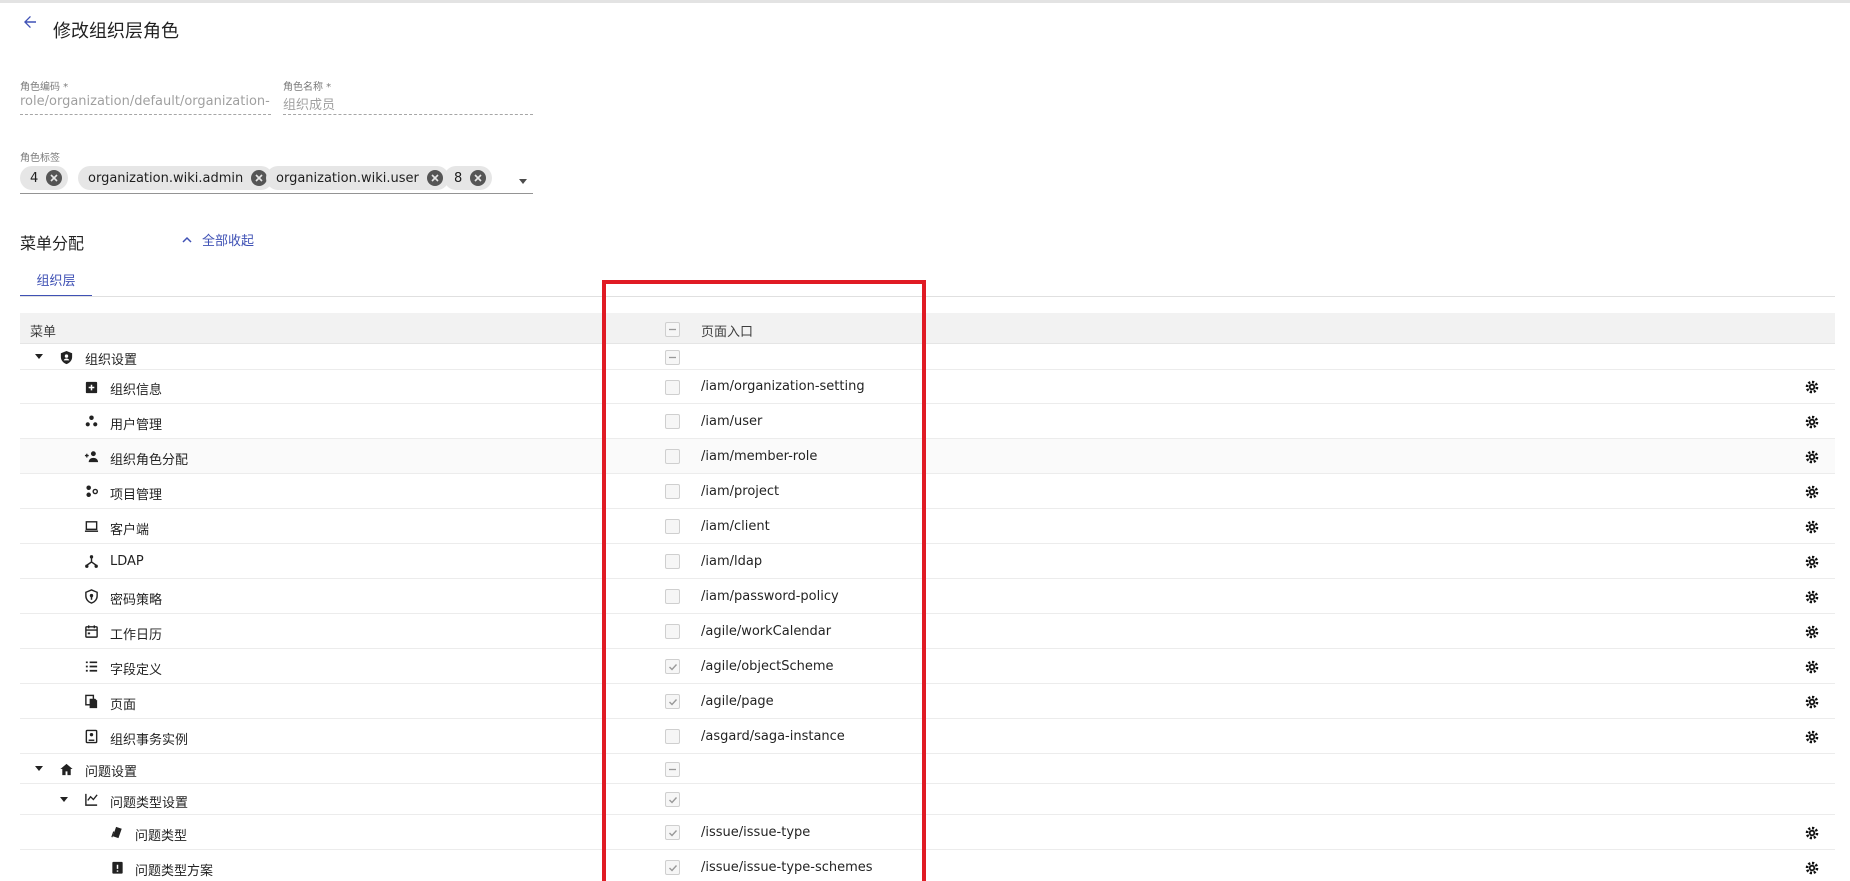 The image size is (1850, 881). What do you see at coordinates (218, 239) in the screenshot?
I see `collapse-all-button: 全部收起` at bounding box center [218, 239].